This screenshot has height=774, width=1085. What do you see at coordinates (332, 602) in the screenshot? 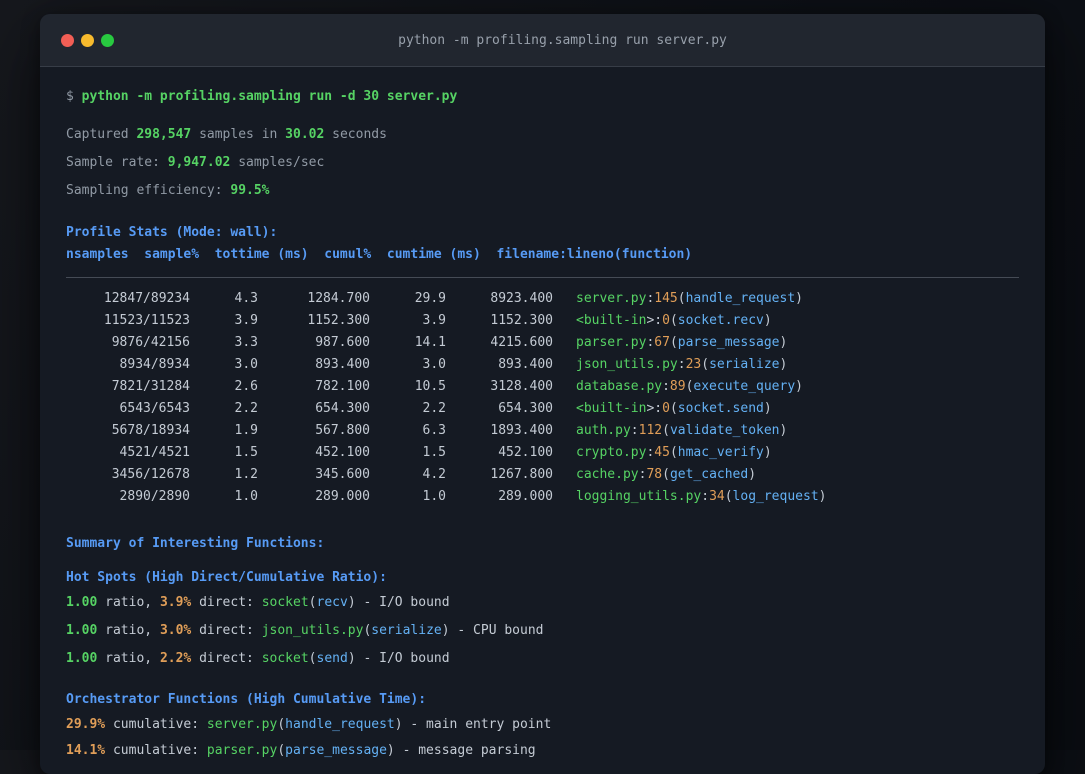
I see `hot-function: recv` at bounding box center [332, 602].